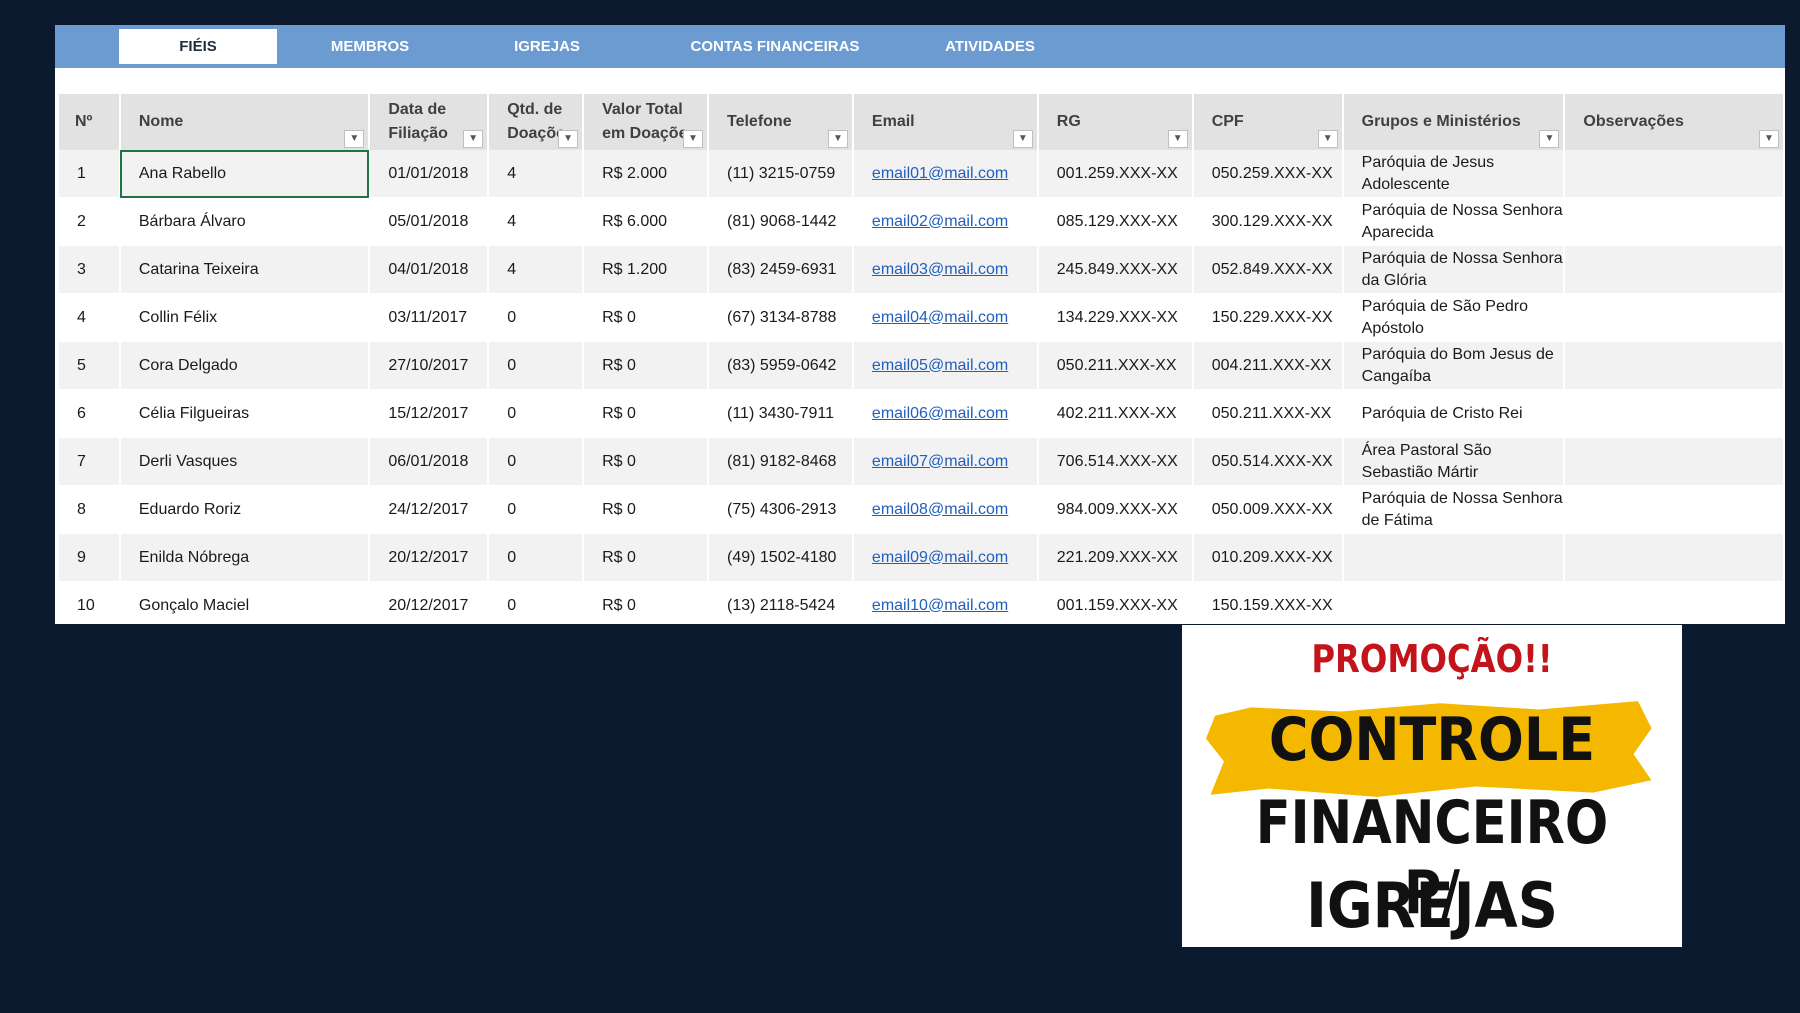 The width and height of the screenshot is (1800, 1013). Describe the element at coordinates (646, 221) in the screenshot. I see `cell-valor-total: R$ 6.000` at that location.